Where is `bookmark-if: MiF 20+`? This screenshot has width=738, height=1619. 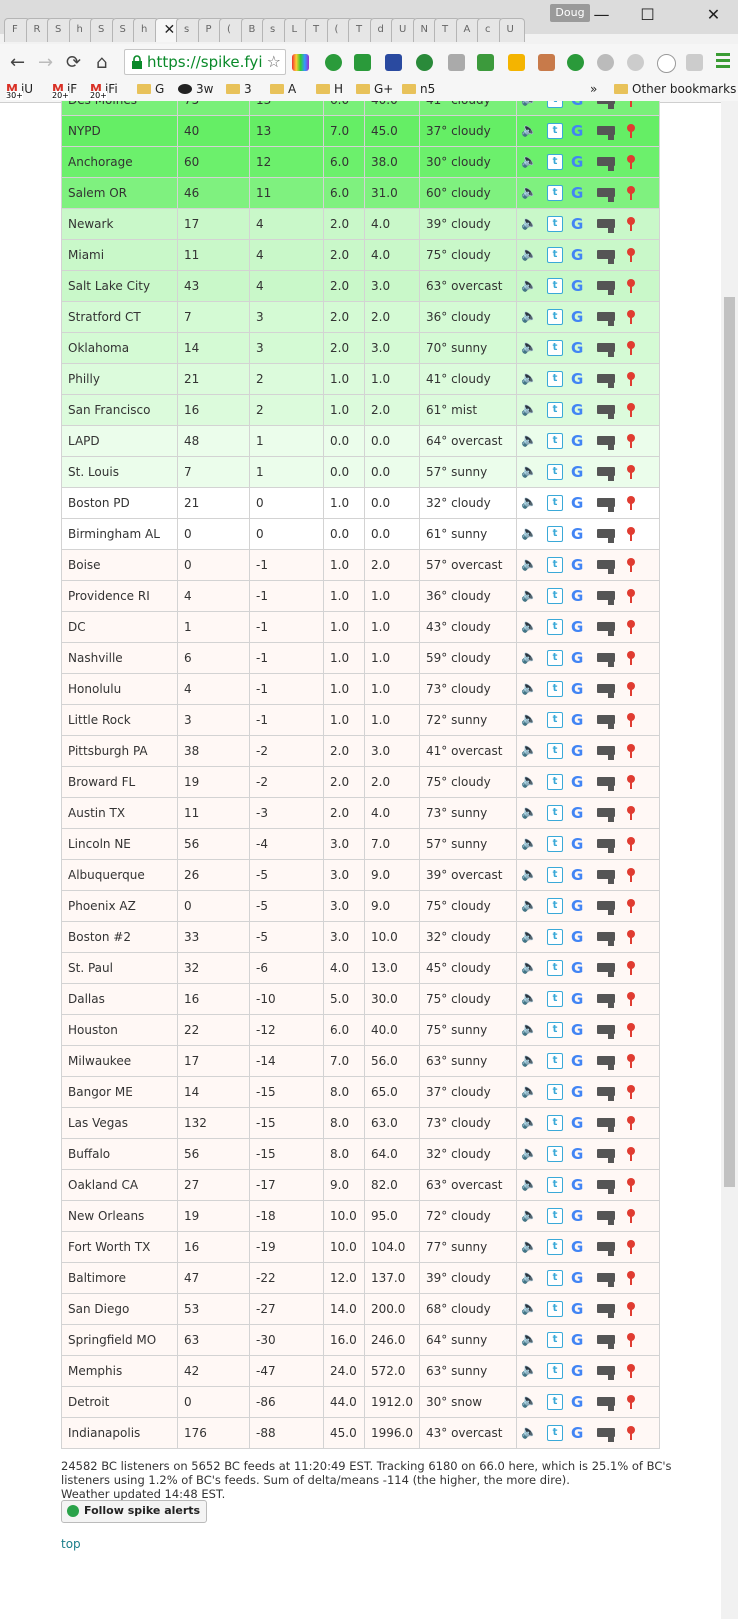 bookmark-if: MiF 20+ is located at coordinates (64, 91).